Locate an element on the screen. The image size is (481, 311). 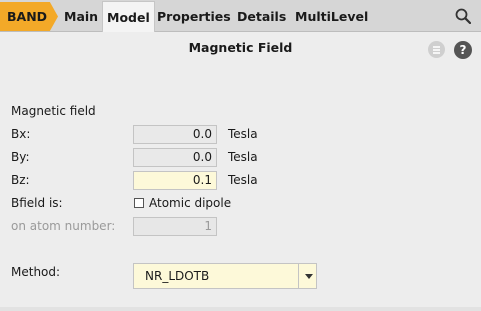
tab-properties: Properties is located at coordinates (194, 16).